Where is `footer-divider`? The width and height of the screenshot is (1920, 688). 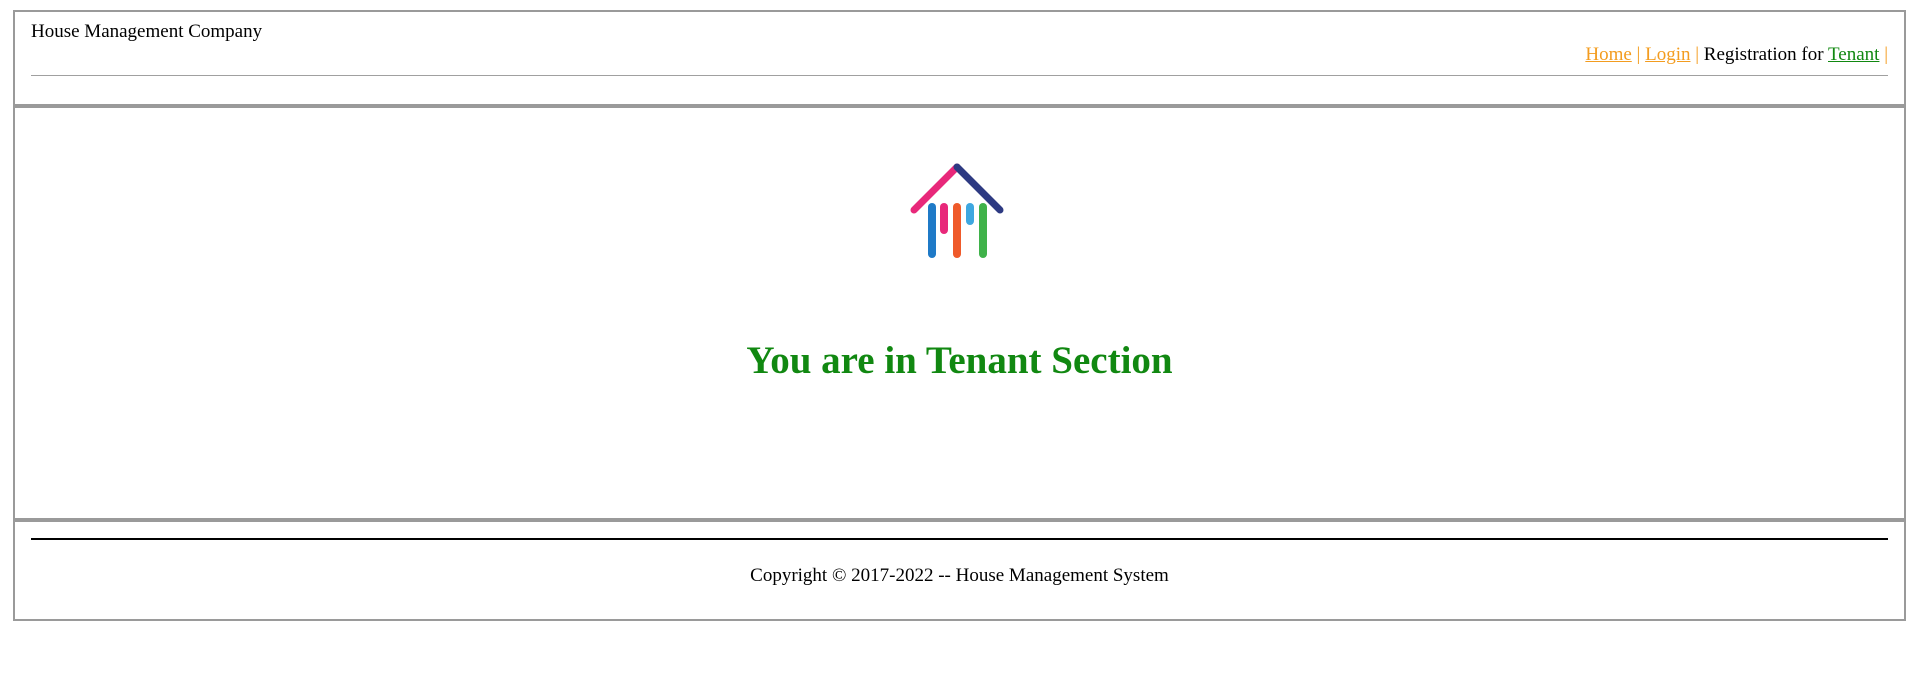
footer-divider is located at coordinates (959, 539).